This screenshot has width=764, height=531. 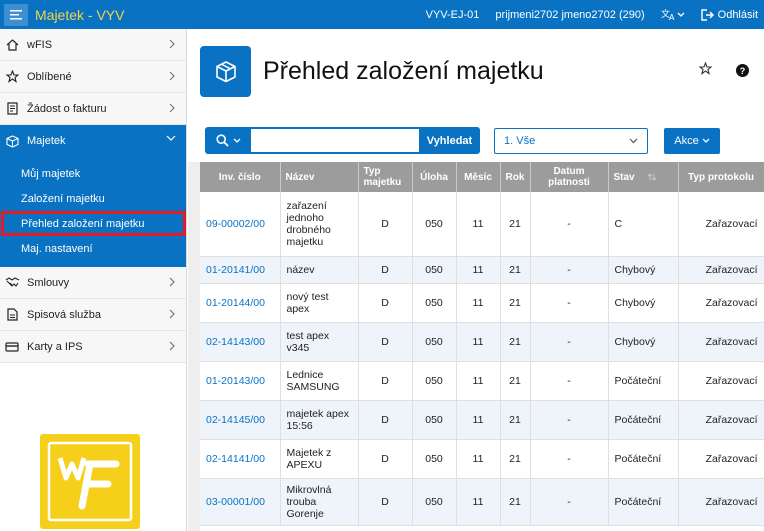 I want to click on cell-name: Lednice SAMSUNG, so click(x=319, y=381).